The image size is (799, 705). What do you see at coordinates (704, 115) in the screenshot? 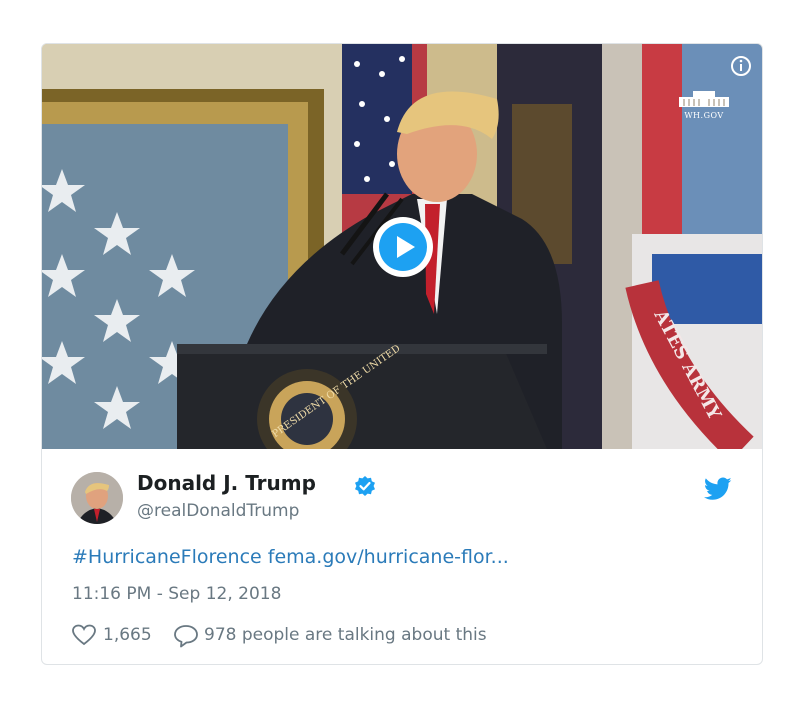
I see `wh-gov-watermark: WH.GOV` at bounding box center [704, 115].